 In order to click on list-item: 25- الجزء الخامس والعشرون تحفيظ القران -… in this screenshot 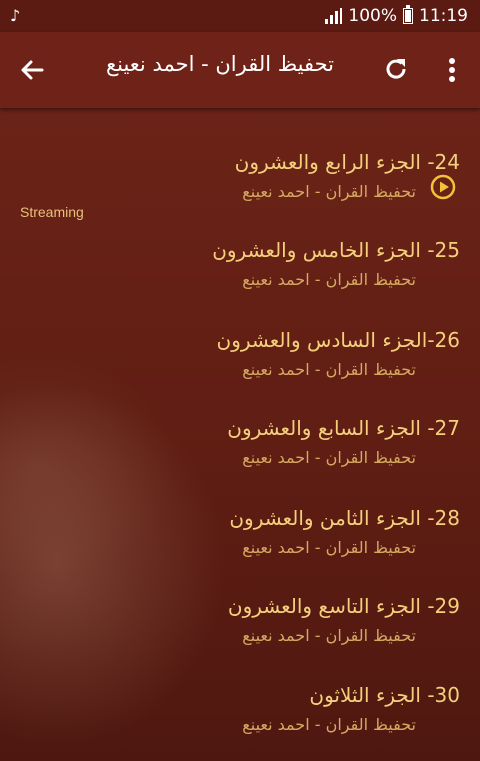, I will do `click(240, 280)`.